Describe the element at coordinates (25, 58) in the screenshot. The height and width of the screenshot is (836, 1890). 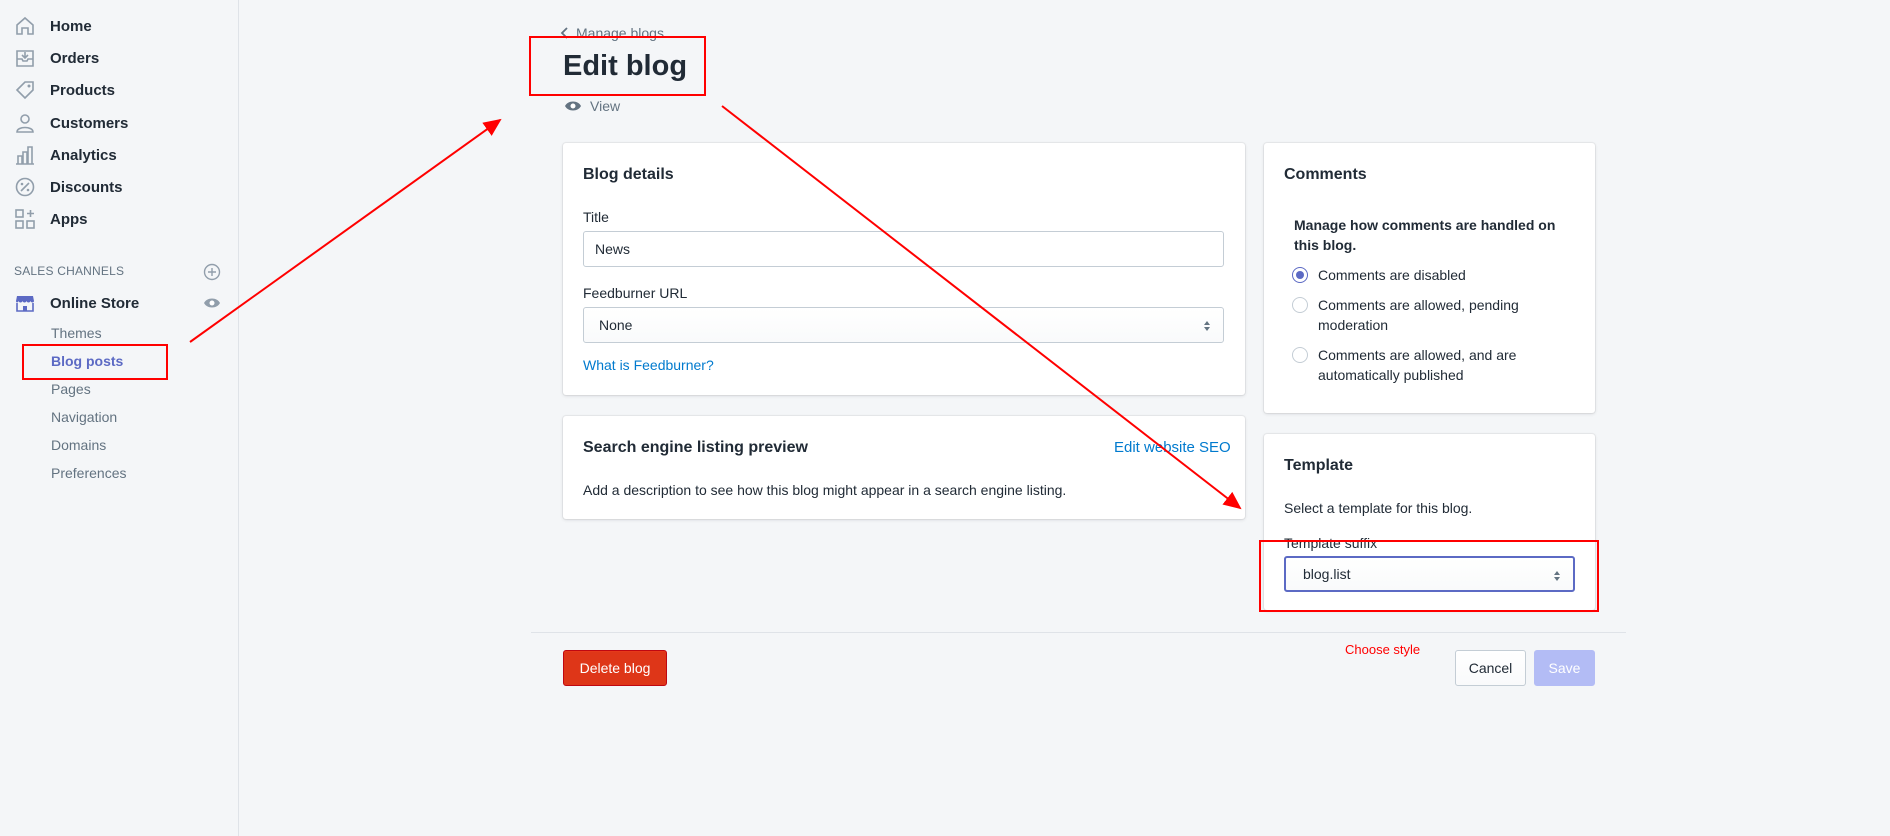
I see `orders-icon` at that location.